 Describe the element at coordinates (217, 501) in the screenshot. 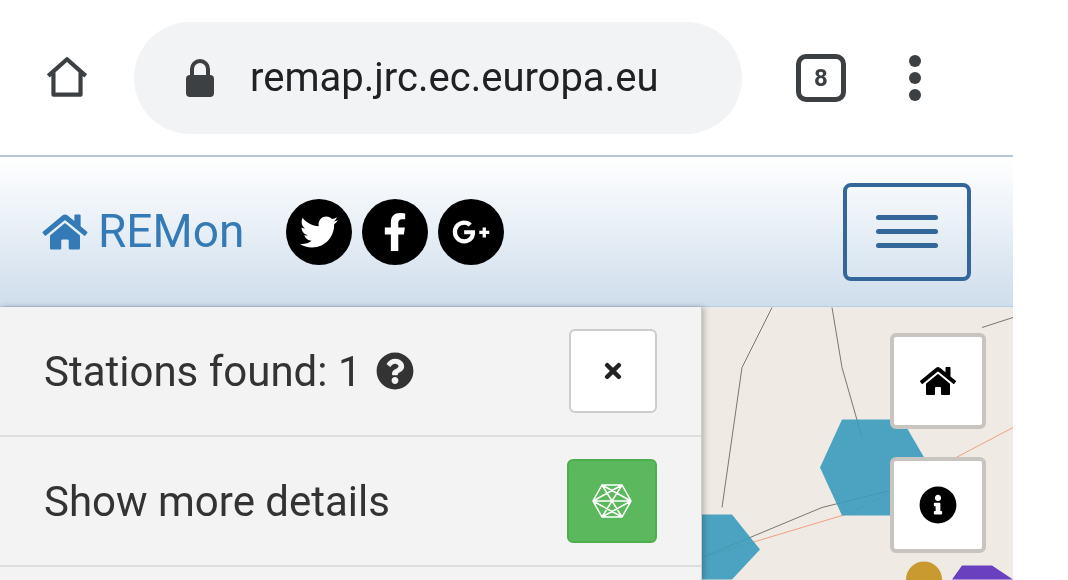

I see `details-label: Show more details` at that location.